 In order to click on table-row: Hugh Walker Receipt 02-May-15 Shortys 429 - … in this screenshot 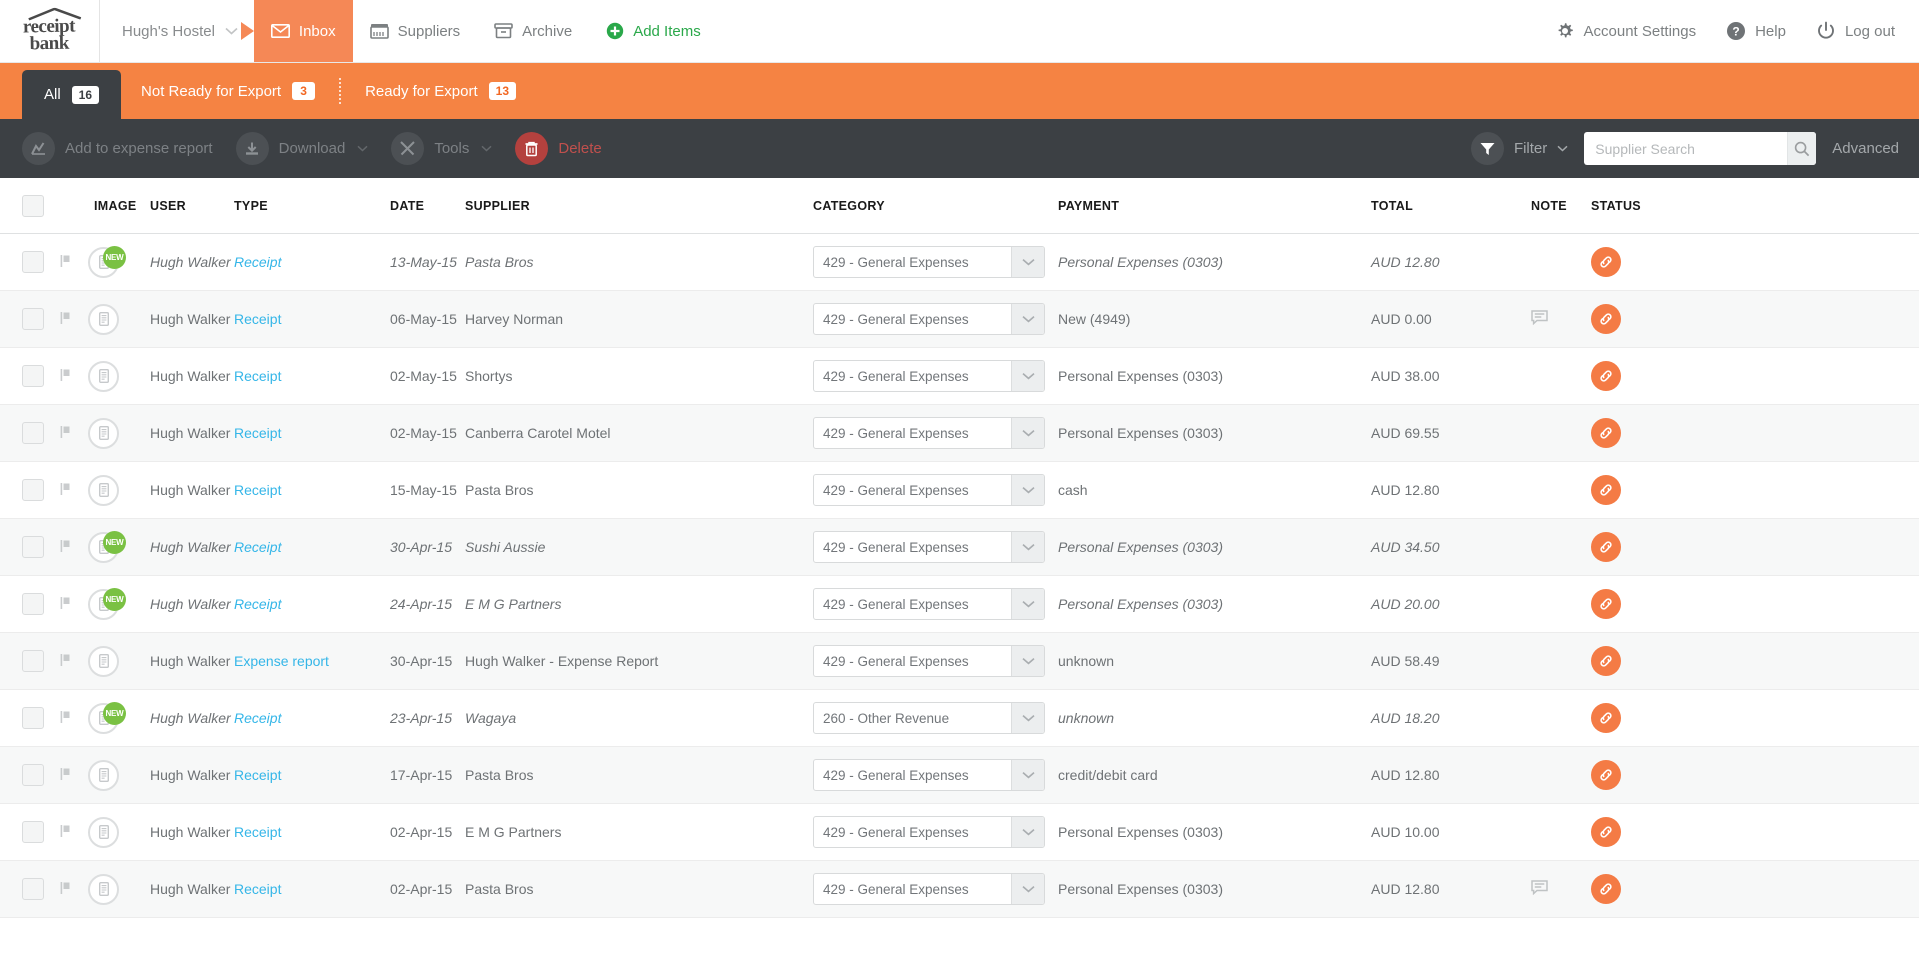, I will do `click(959, 376)`.